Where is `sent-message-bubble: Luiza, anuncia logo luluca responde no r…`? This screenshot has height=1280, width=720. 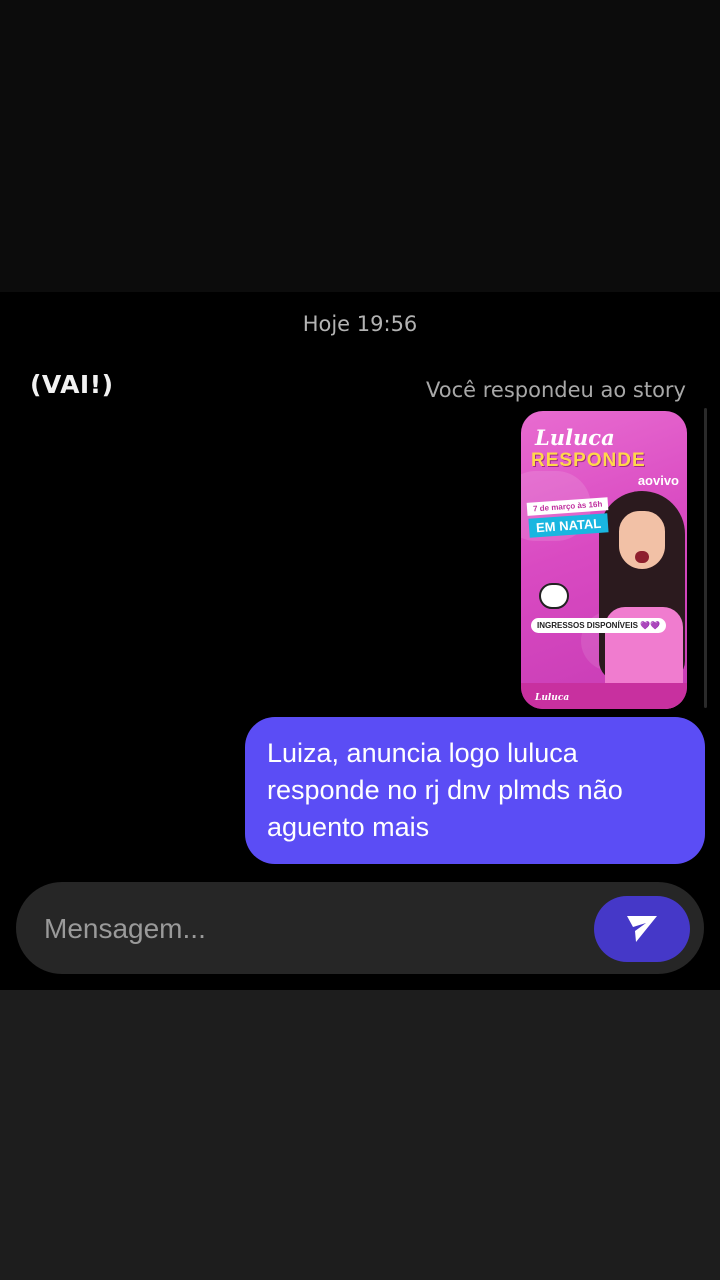
sent-message-bubble: Luiza, anuncia logo luluca responde no r… is located at coordinates (475, 790).